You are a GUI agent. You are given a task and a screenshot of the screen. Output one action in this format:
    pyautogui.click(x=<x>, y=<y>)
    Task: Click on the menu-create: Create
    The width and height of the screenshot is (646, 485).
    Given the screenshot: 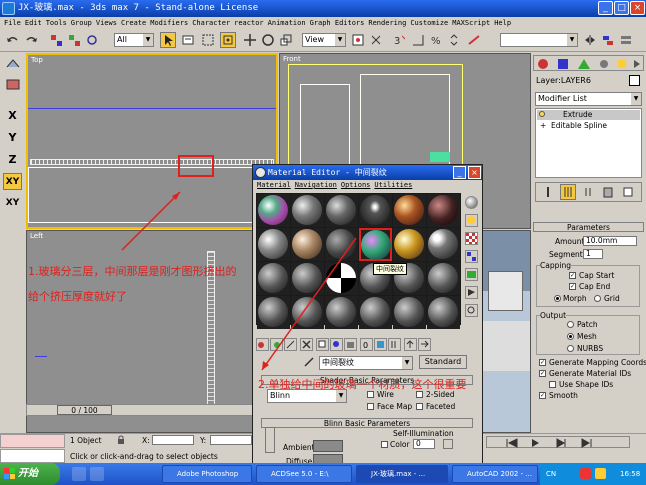 What is the action you would take?
    pyautogui.click(x=133, y=23)
    